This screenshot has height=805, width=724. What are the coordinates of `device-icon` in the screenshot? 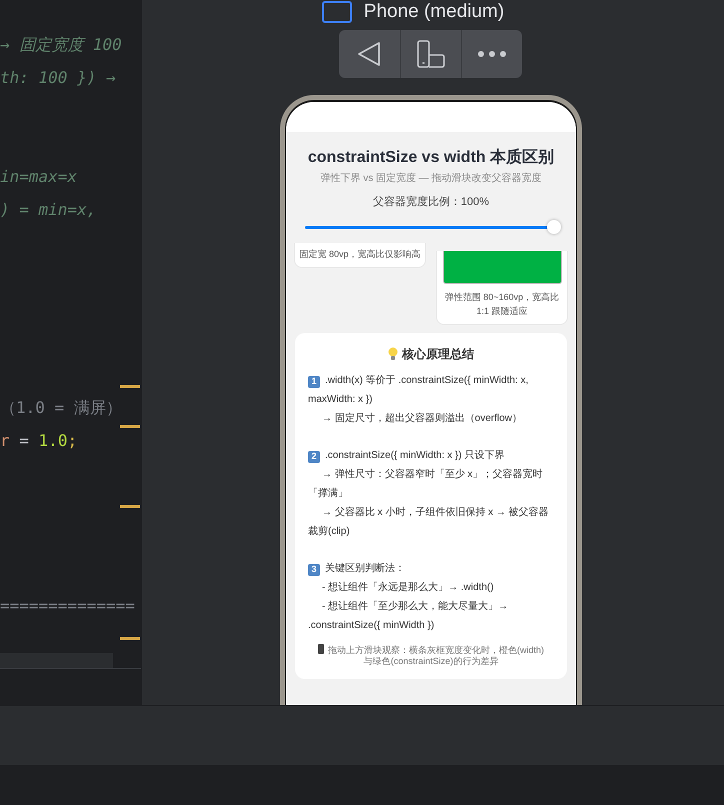 It's located at (337, 12).